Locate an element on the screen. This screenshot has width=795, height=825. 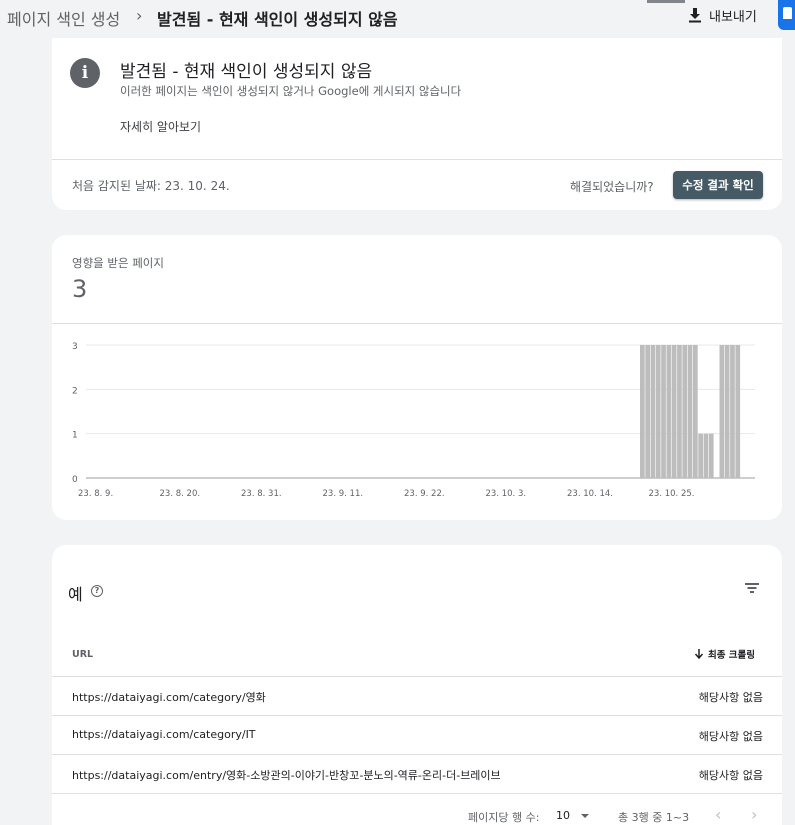
affected-pages-count: 3 is located at coordinates (80, 289).